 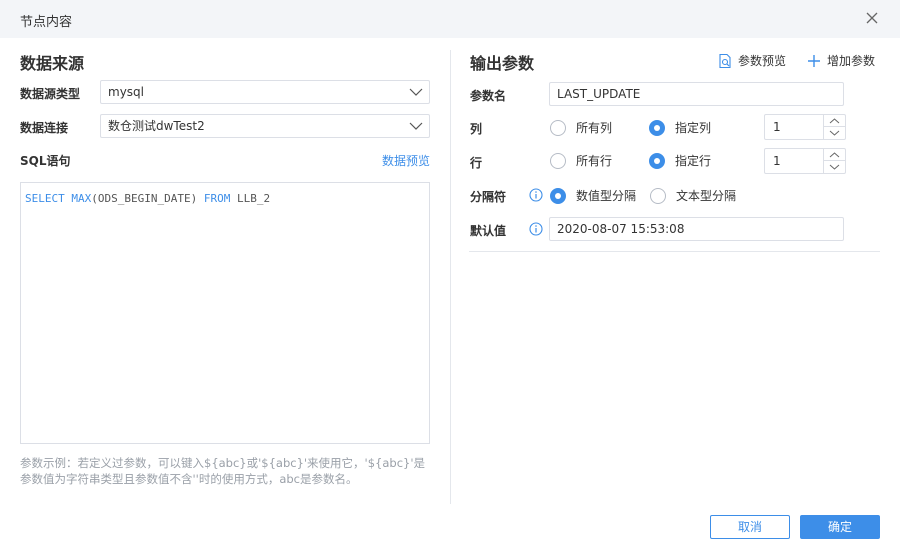 I want to click on row-value: 1, so click(x=777, y=161).